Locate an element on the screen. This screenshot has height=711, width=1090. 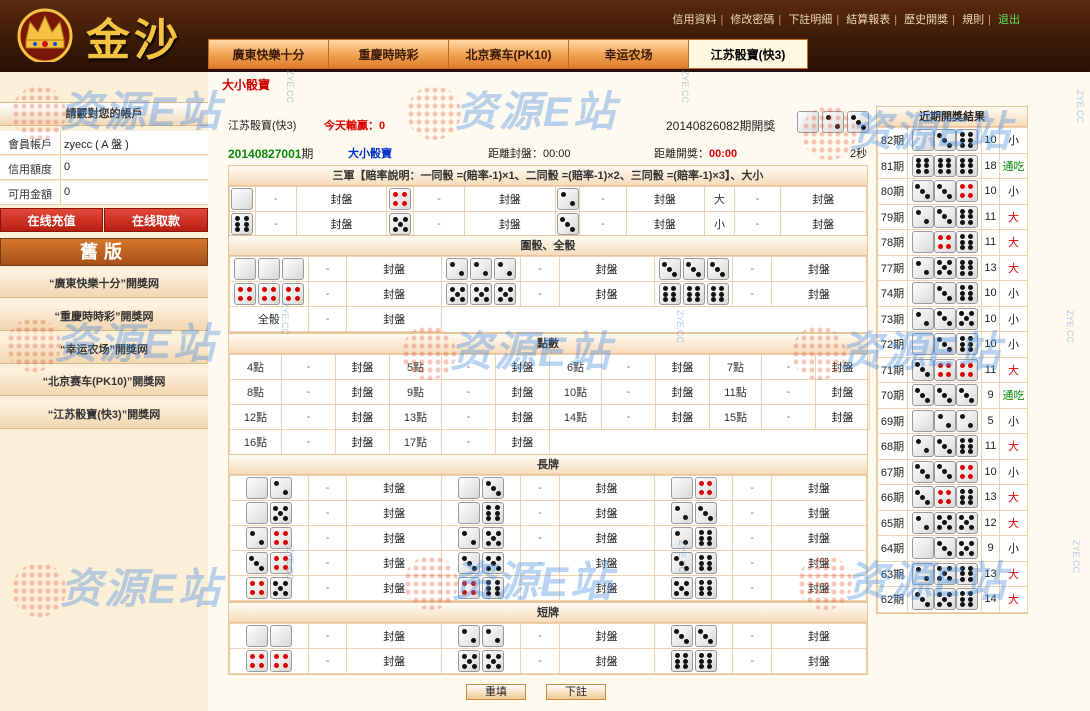
link-bet-details: 下註明細 is located at coordinates (810, 20).